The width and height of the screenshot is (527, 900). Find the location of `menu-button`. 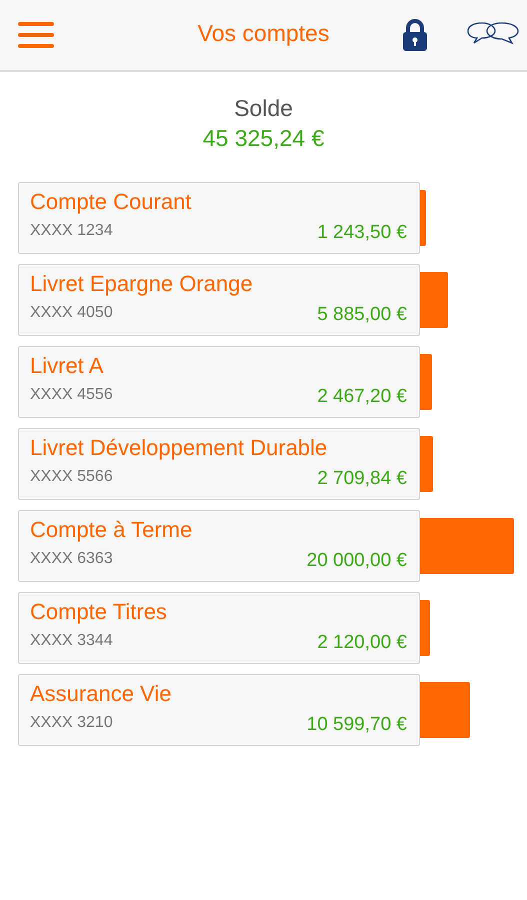

menu-button is located at coordinates (36, 35).